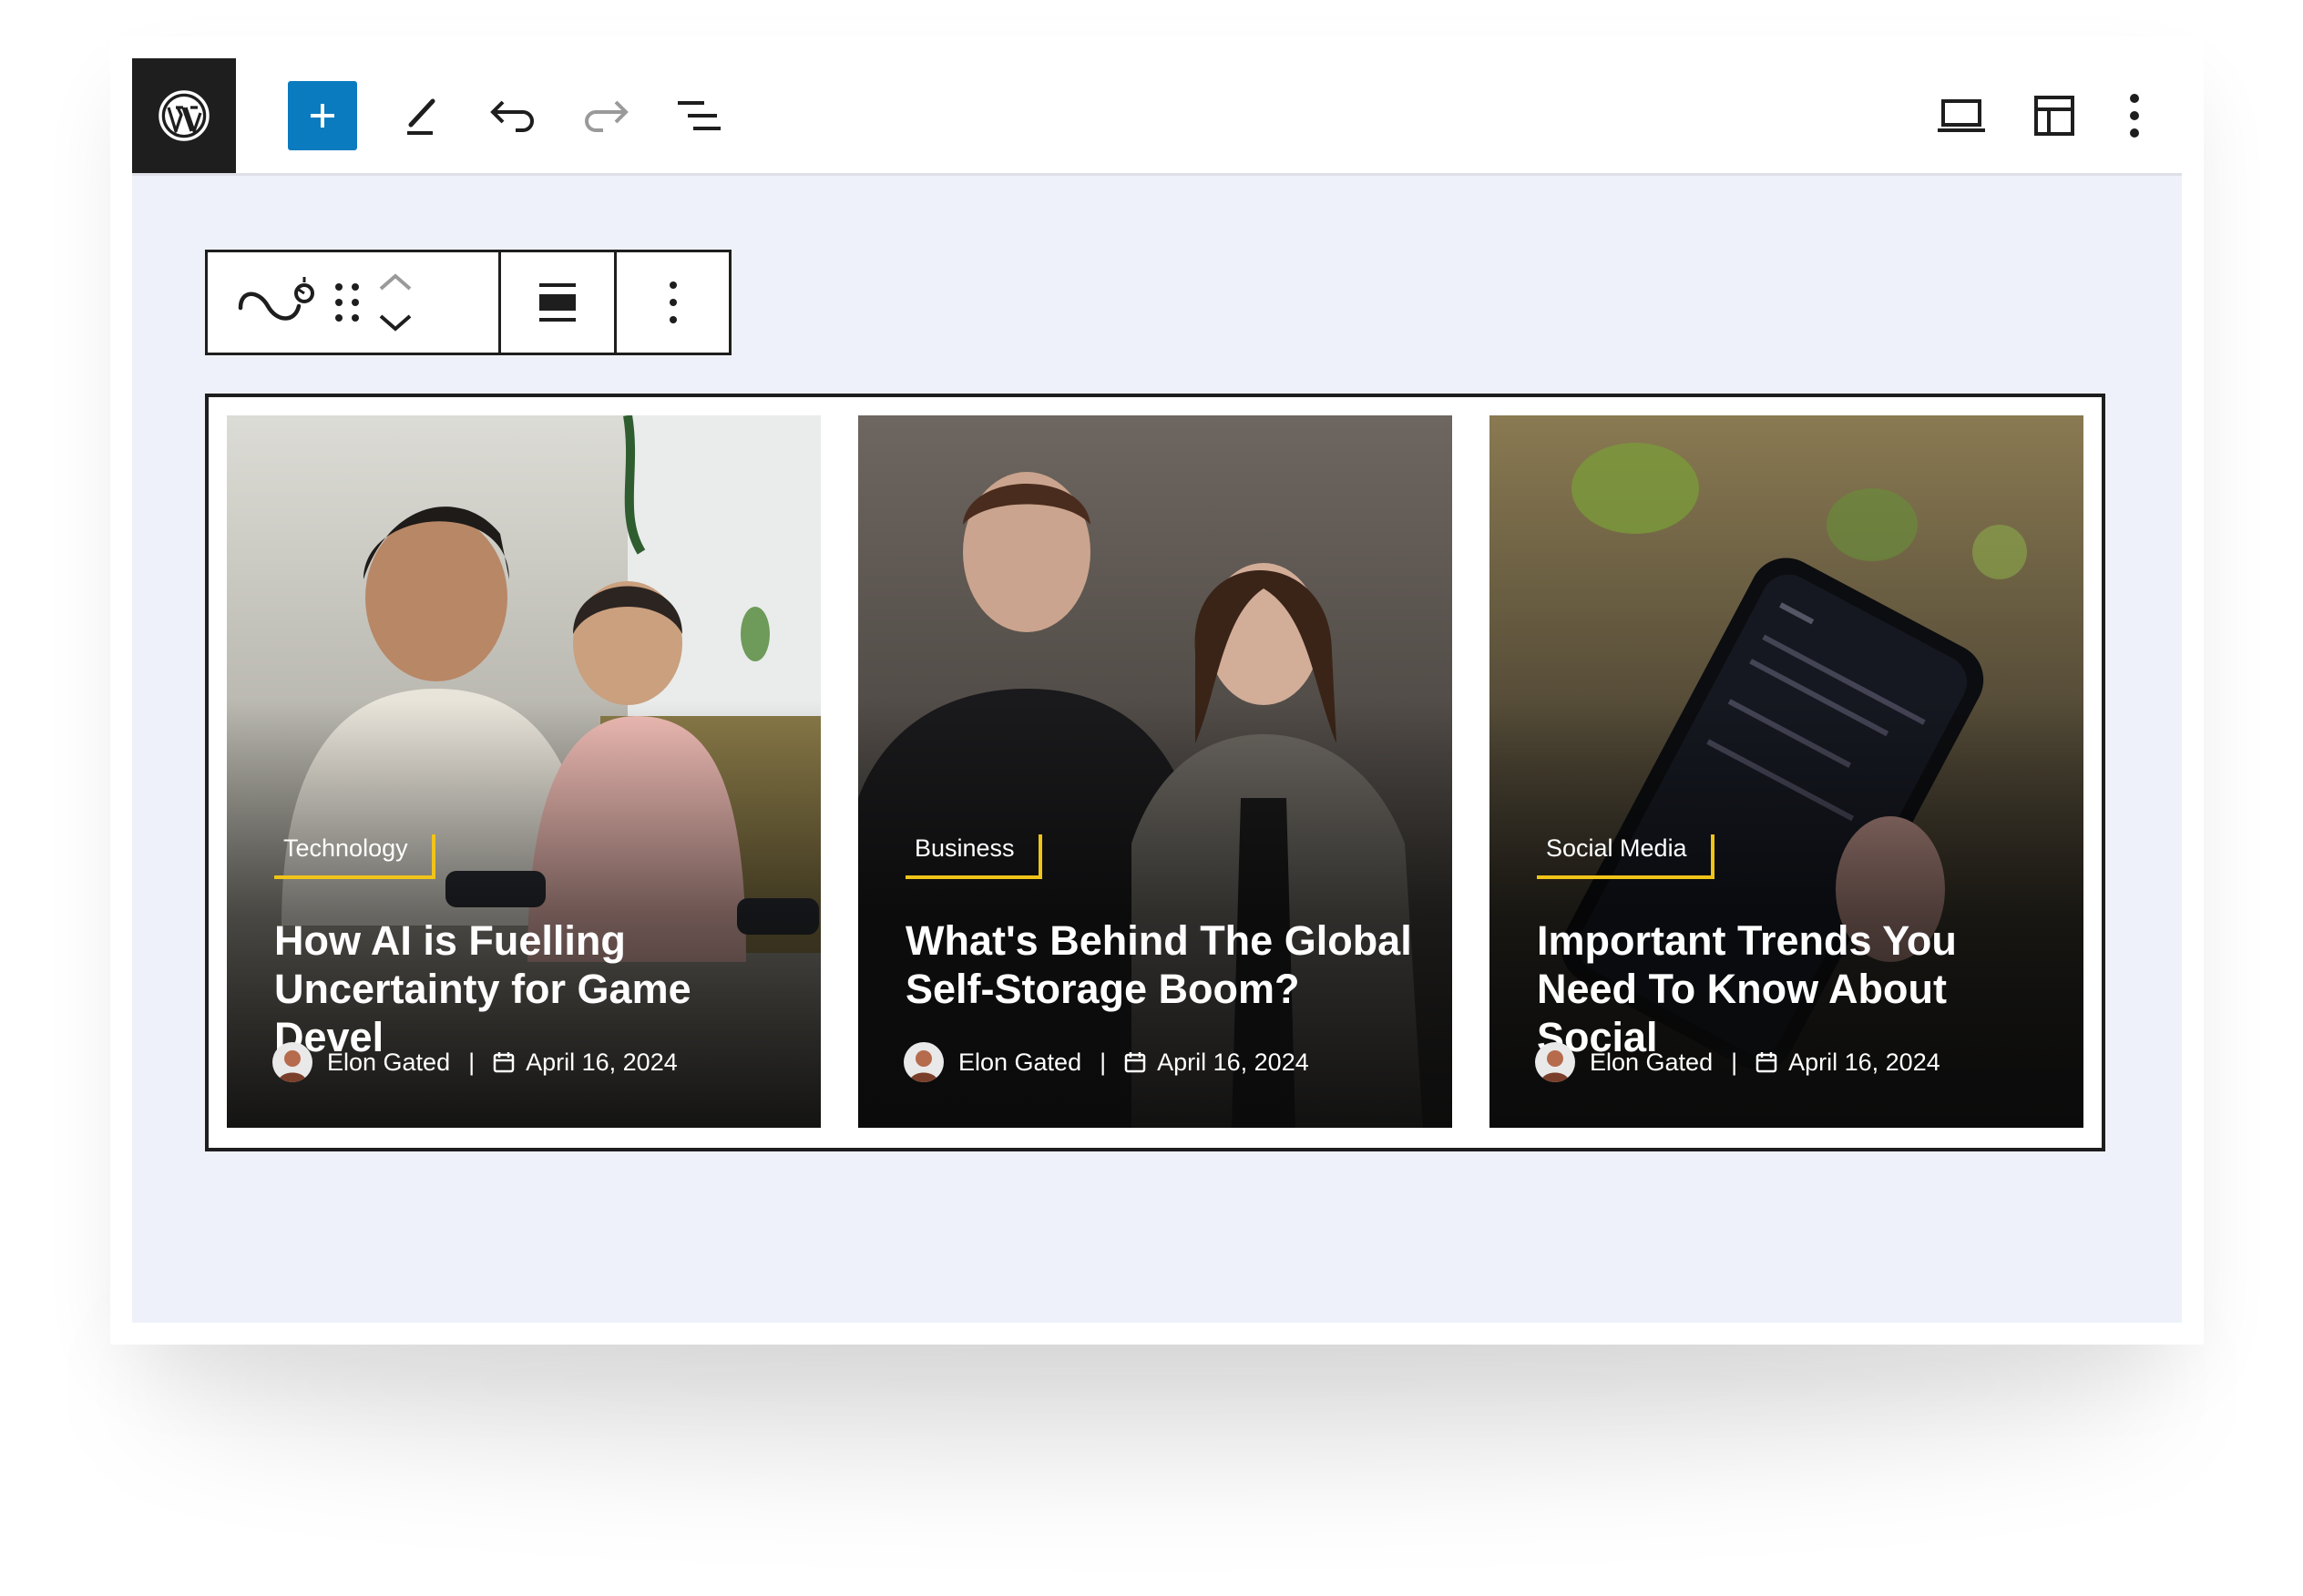 This screenshot has height=1596, width=2303. I want to click on image-overlay, so click(1155, 771).